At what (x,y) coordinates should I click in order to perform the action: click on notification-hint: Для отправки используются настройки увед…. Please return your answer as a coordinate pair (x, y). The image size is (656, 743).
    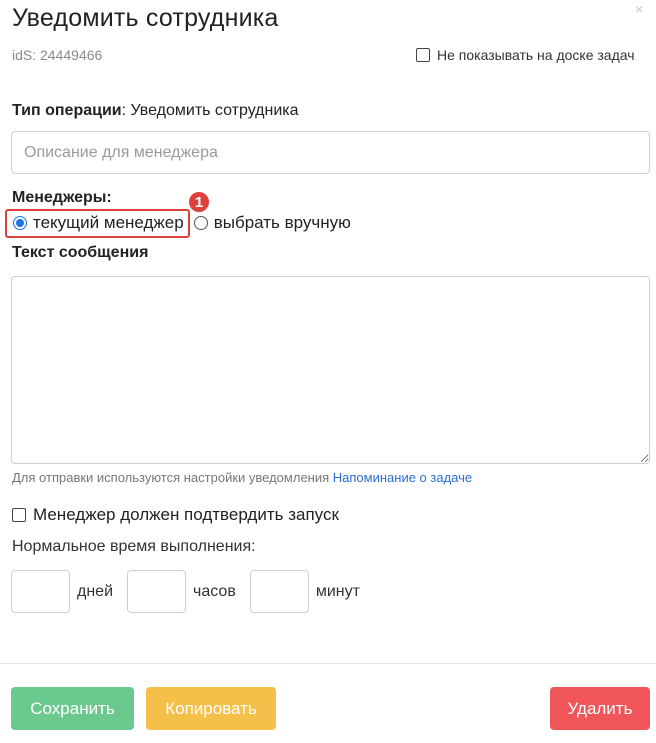
    Looking at the image, I should click on (242, 477).